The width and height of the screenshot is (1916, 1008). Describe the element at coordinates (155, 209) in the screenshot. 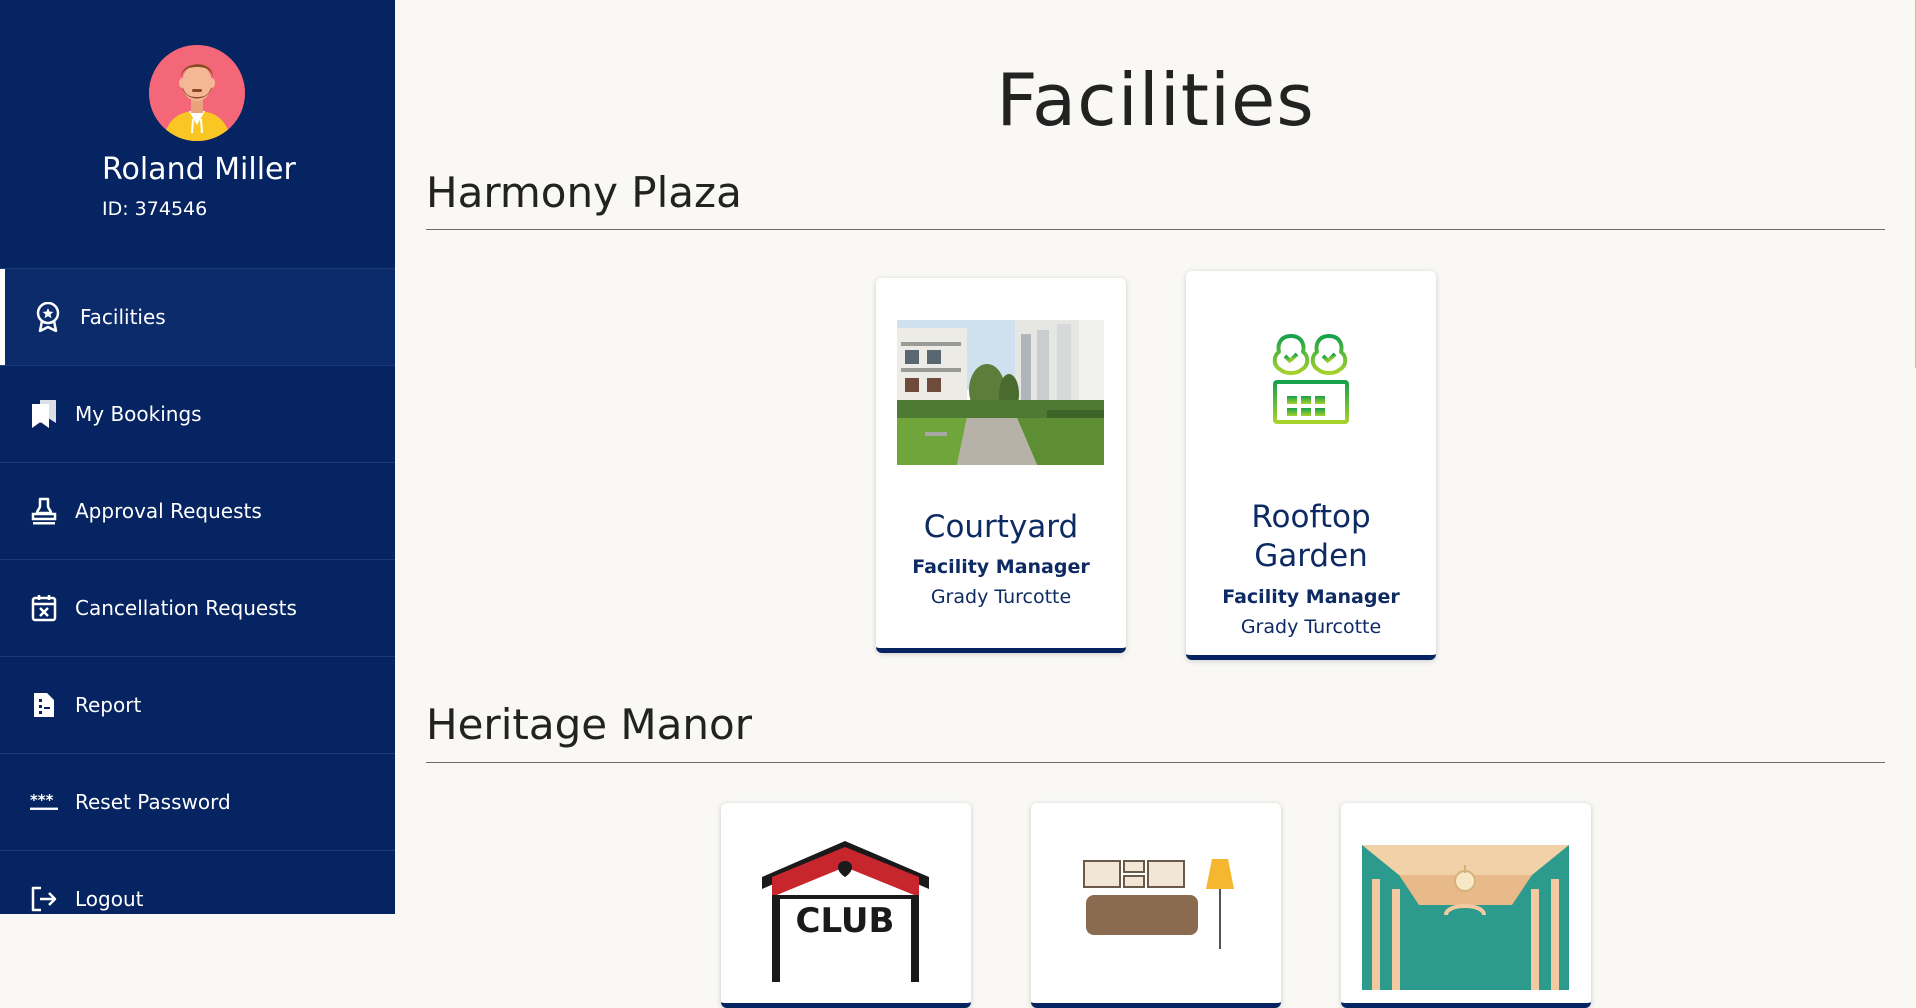

I see `user-id: ID: 374546` at that location.